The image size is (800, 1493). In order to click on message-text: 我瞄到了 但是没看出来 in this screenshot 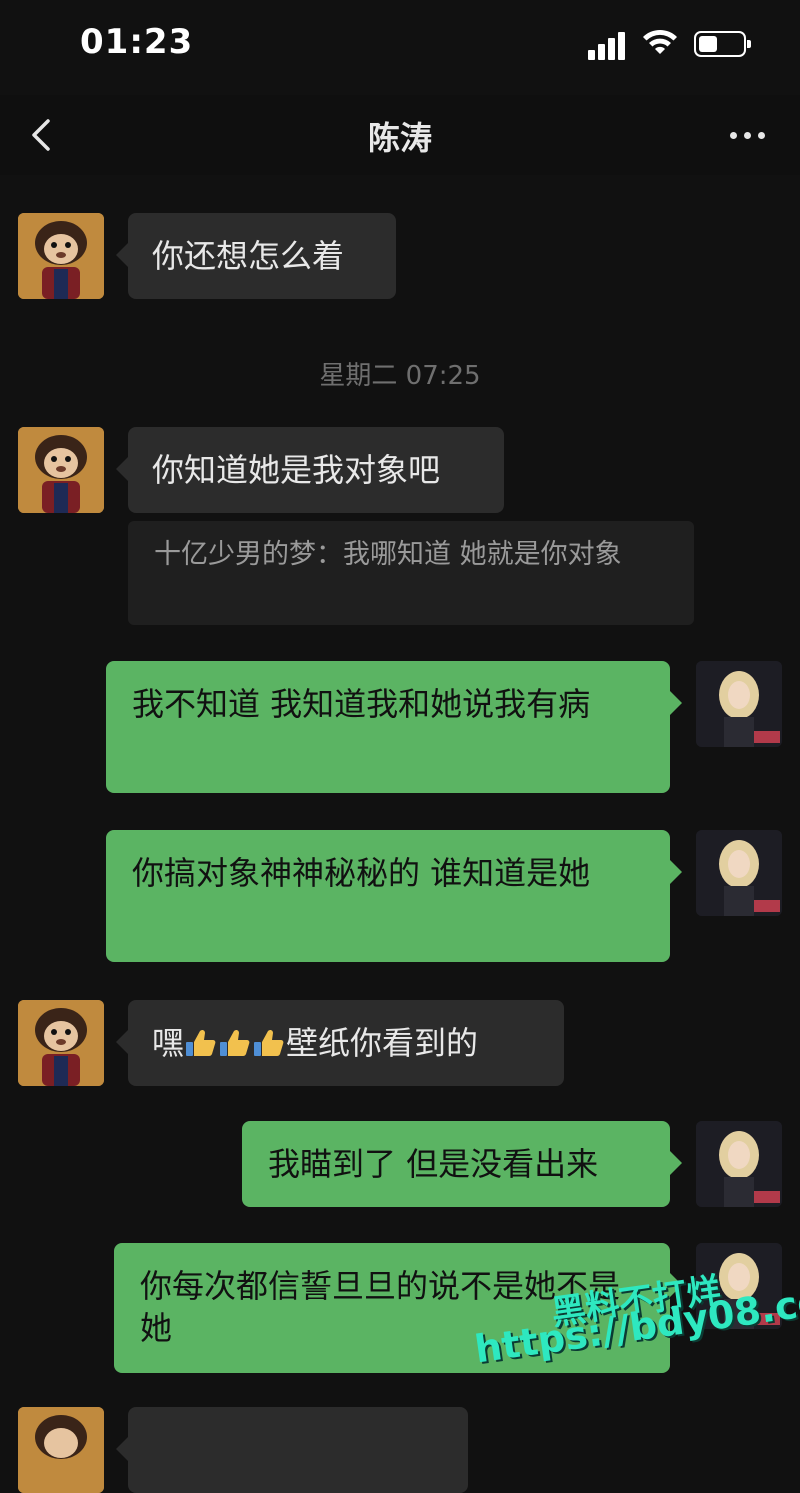, I will do `click(433, 1164)`.